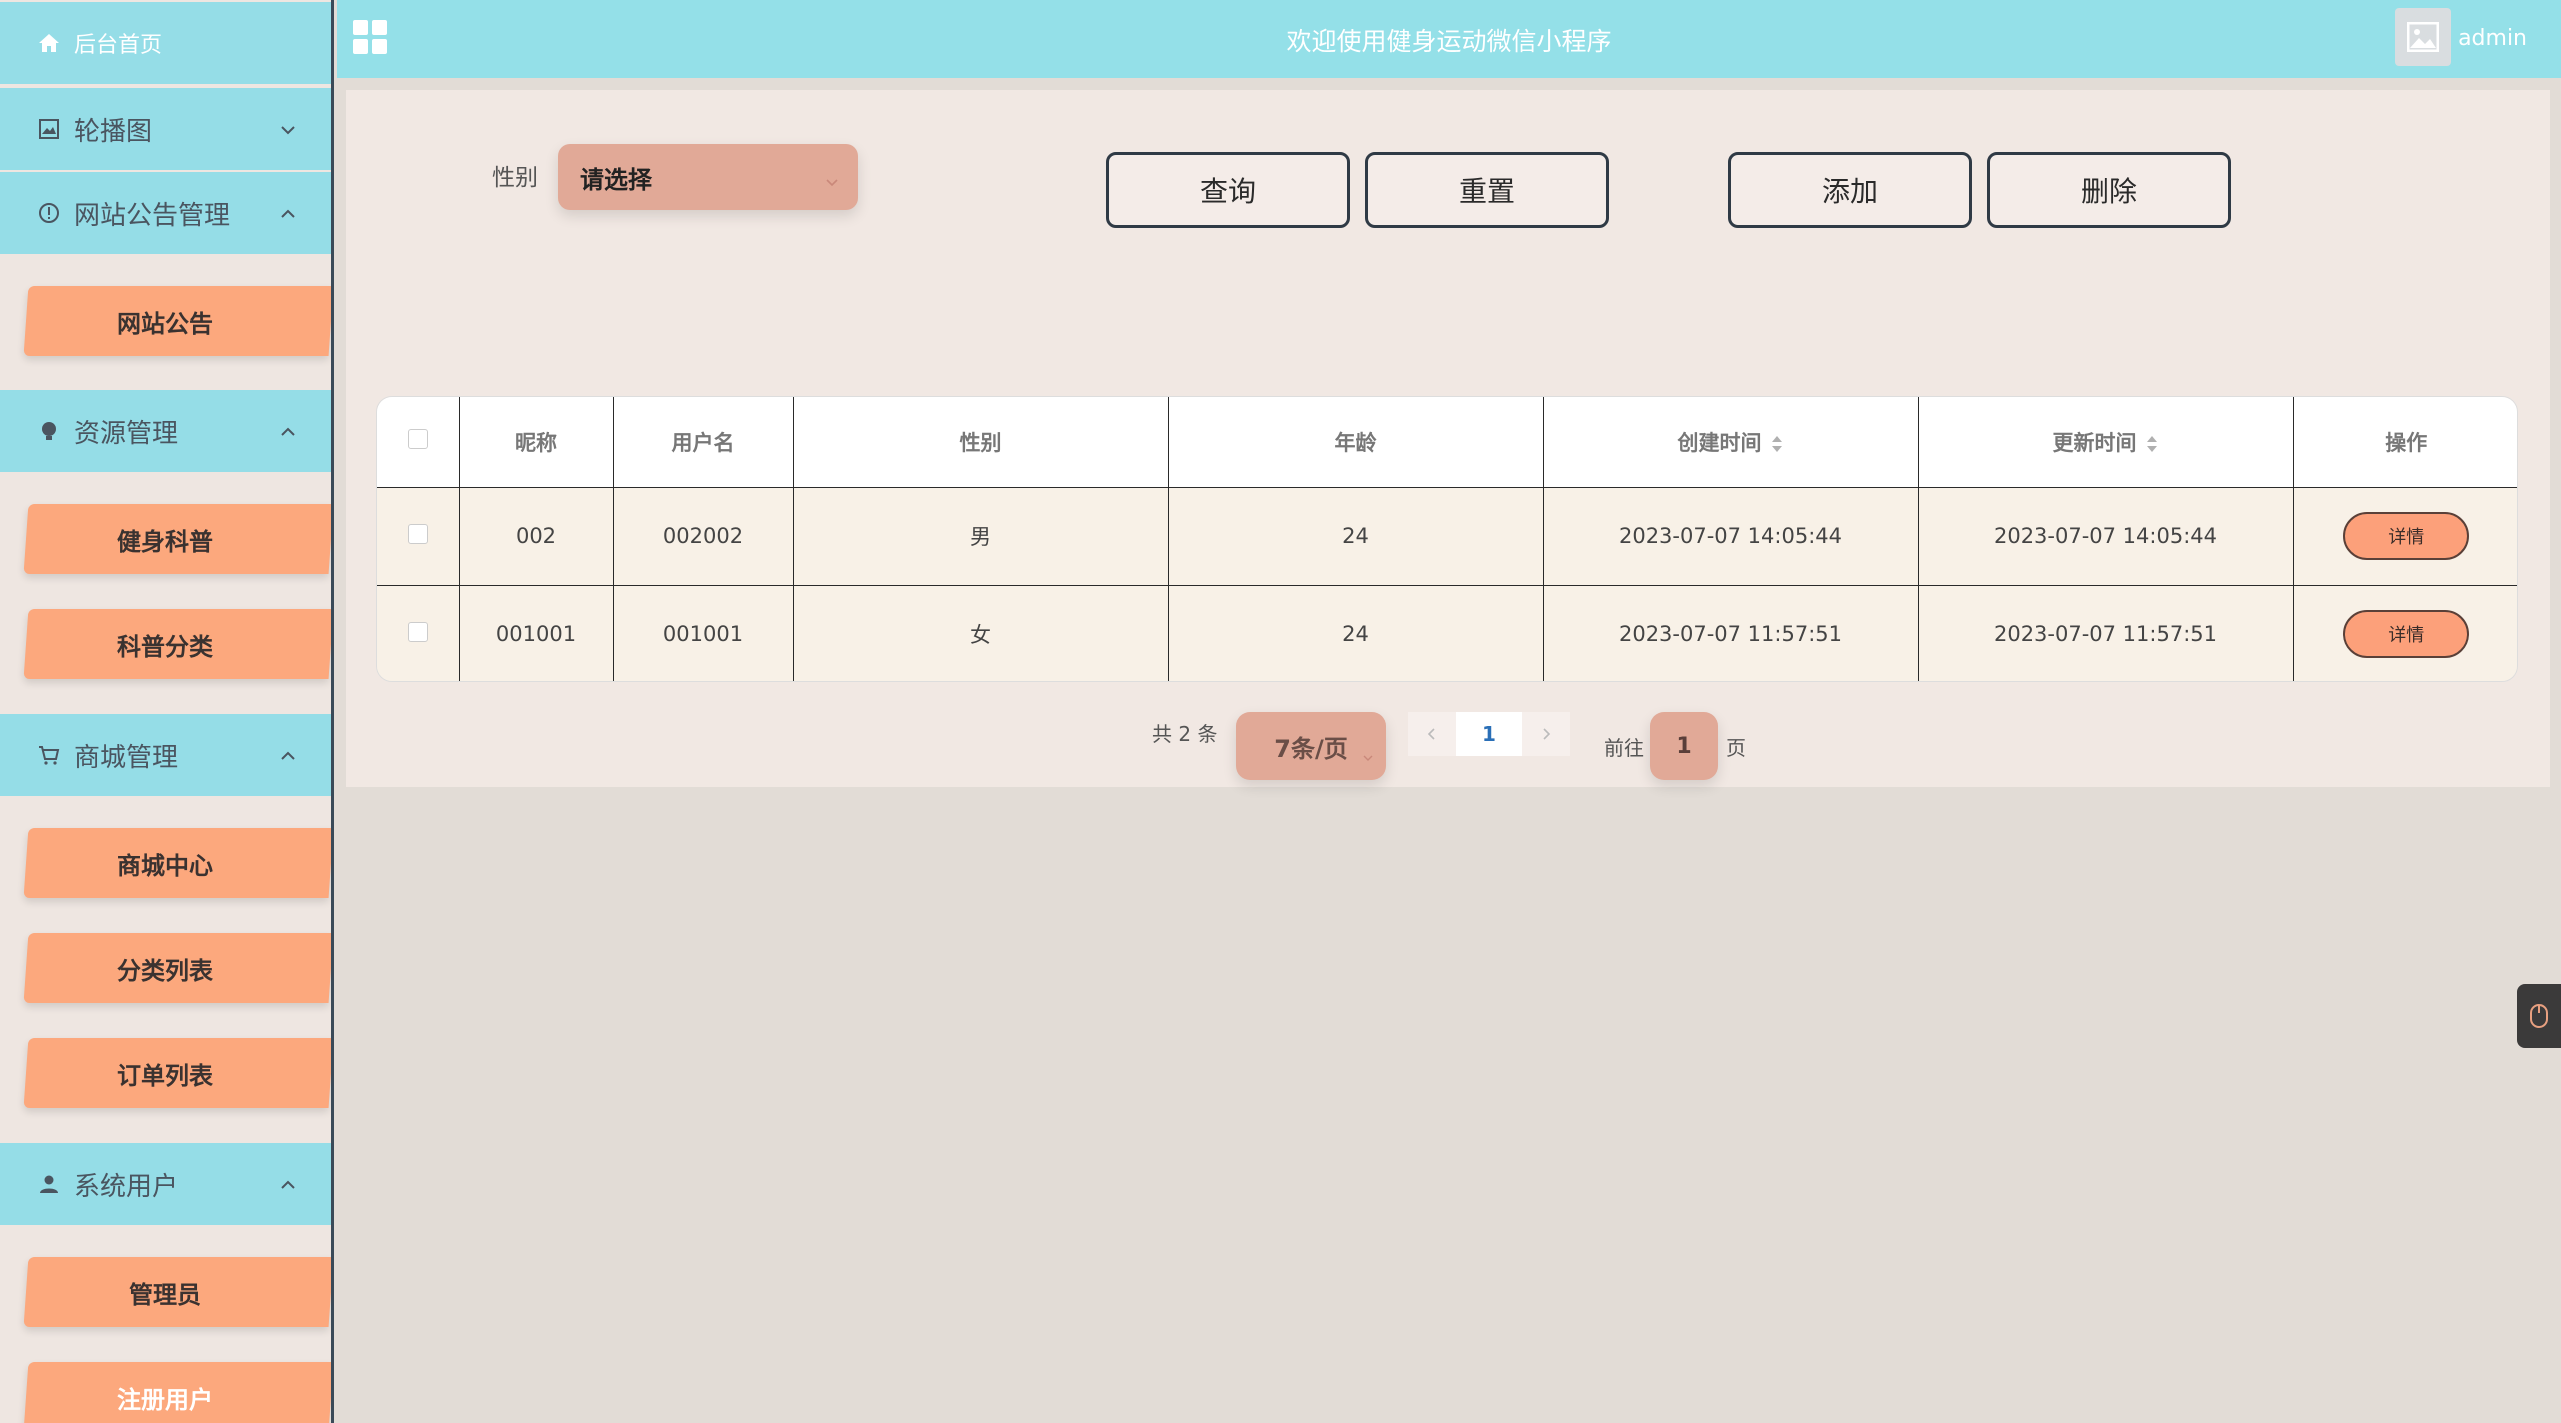 This screenshot has height=1423, width=2561. I want to click on info-icon, so click(49, 213).